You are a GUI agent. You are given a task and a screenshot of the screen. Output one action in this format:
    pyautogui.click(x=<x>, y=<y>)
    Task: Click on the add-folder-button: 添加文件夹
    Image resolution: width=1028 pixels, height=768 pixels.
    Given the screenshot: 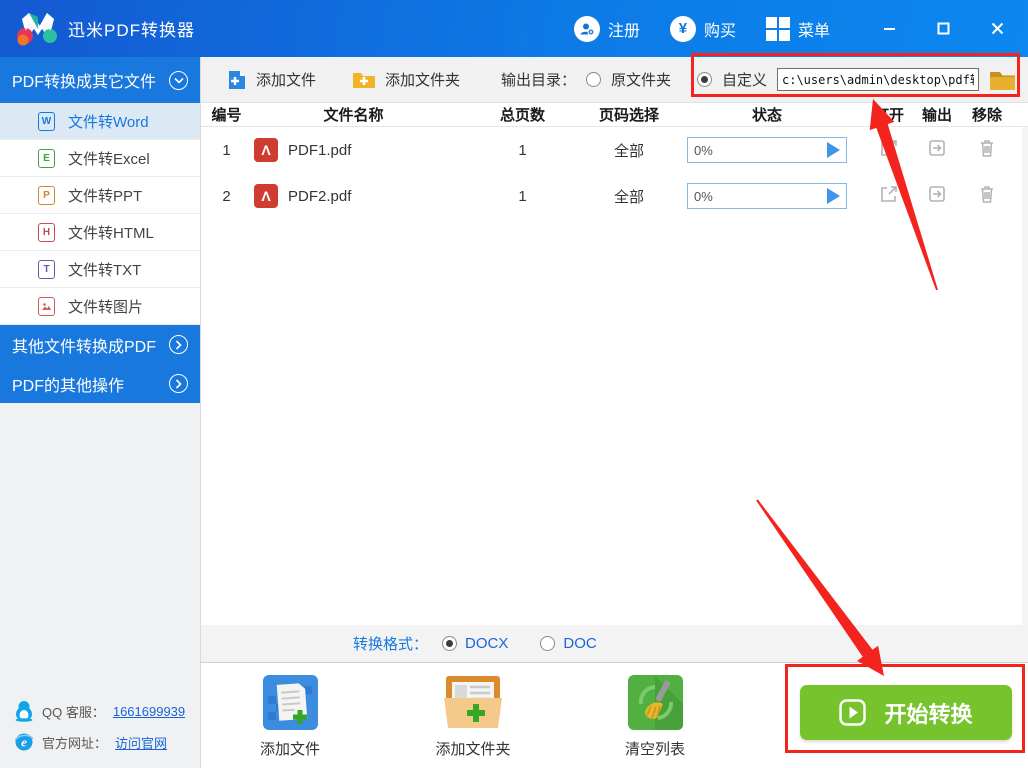 What is the action you would take?
    pyautogui.click(x=406, y=79)
    